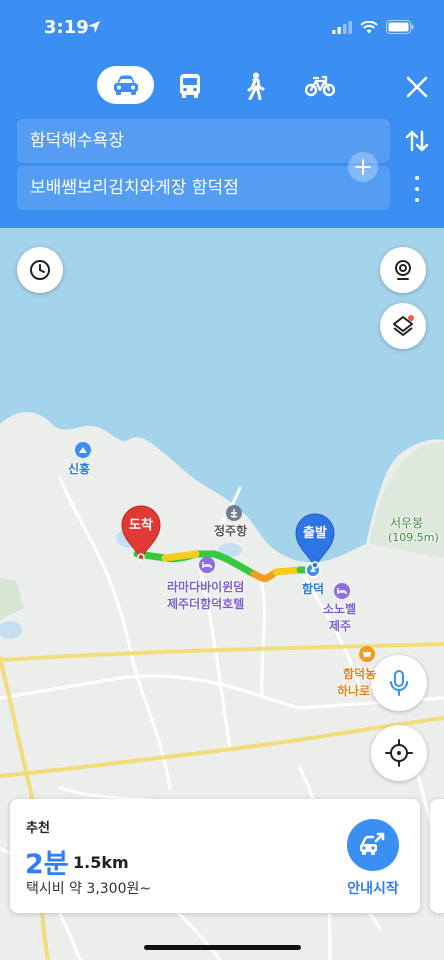 Image resolution: width=444 pixels, height=960 pixels. I want to click on poi-sonobel-label-2: 제주, so click(340, 625).